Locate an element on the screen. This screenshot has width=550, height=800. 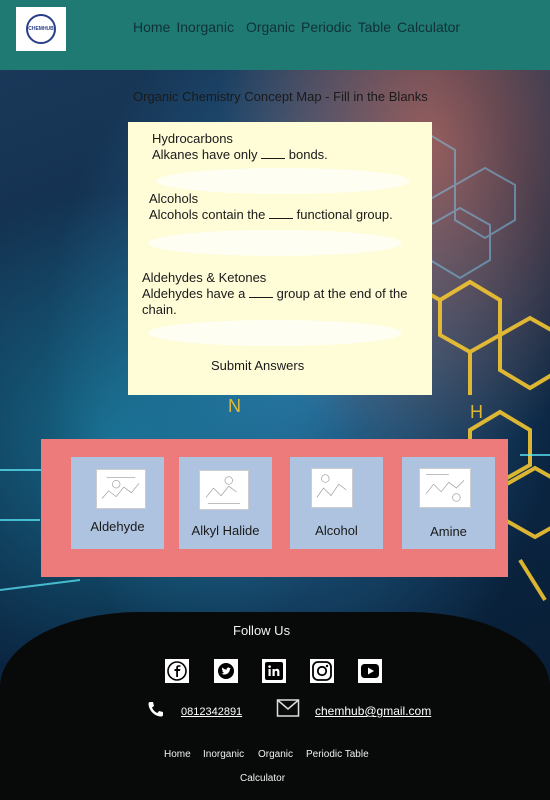
question-text: Alcohols contain the functional group. is located at coordinates (271, 214).